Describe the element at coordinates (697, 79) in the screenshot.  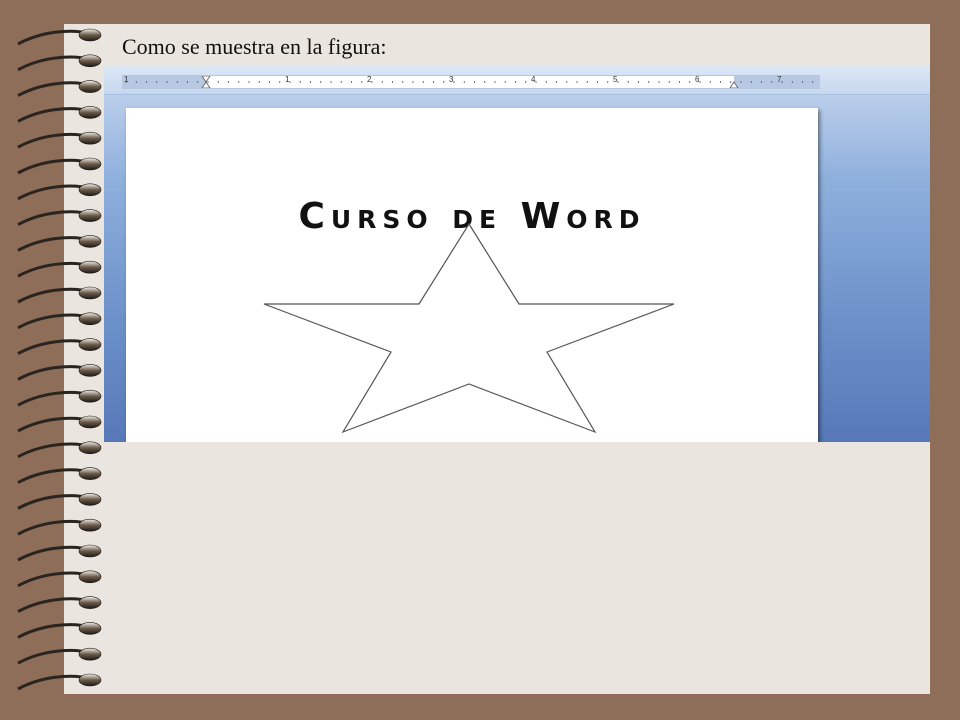
I see `ruler-number: 6` at that location.